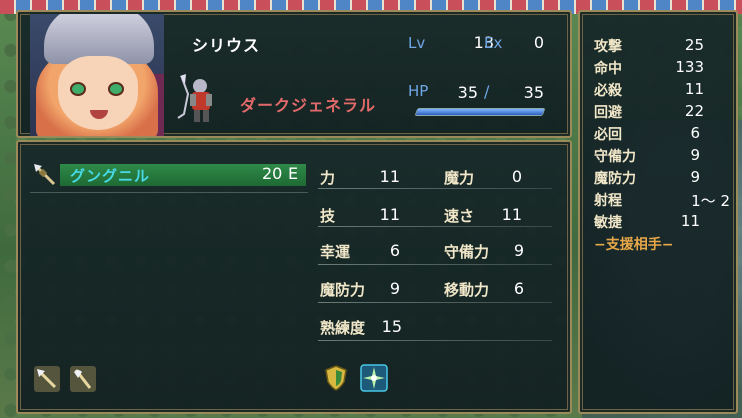  I want to click on stat-value: 0, so click(516, 176).